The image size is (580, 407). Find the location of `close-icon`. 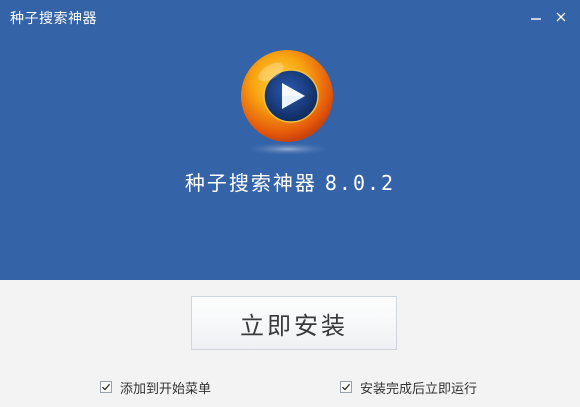

close-icon is located at coordinates (561, 17).